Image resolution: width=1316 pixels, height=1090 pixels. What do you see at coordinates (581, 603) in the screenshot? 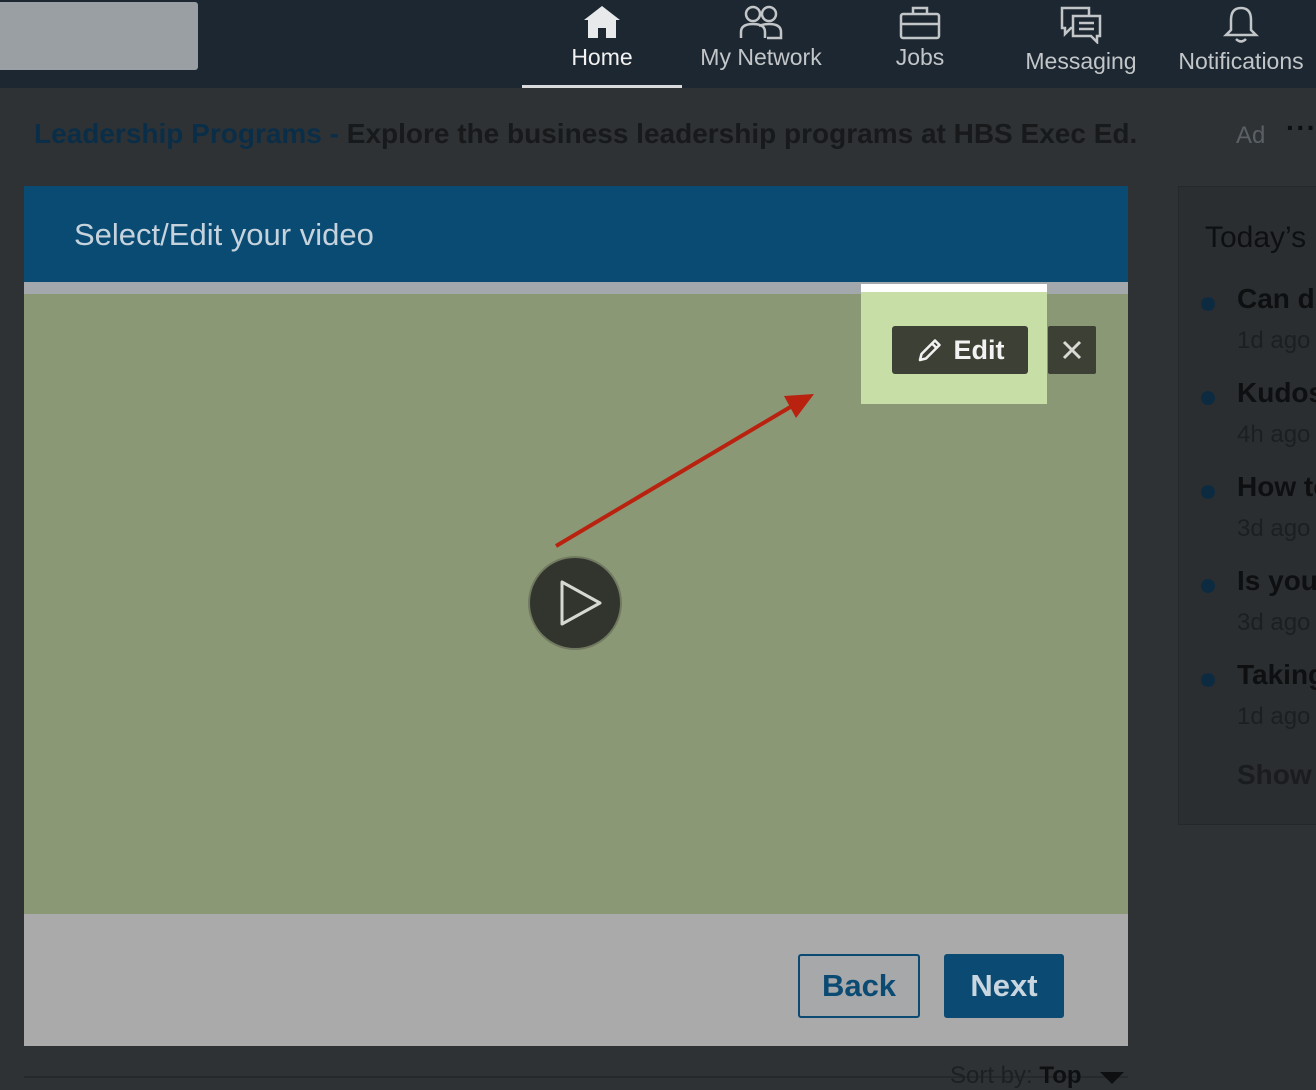
I see `play-icon` at bounding box center [581, 603].